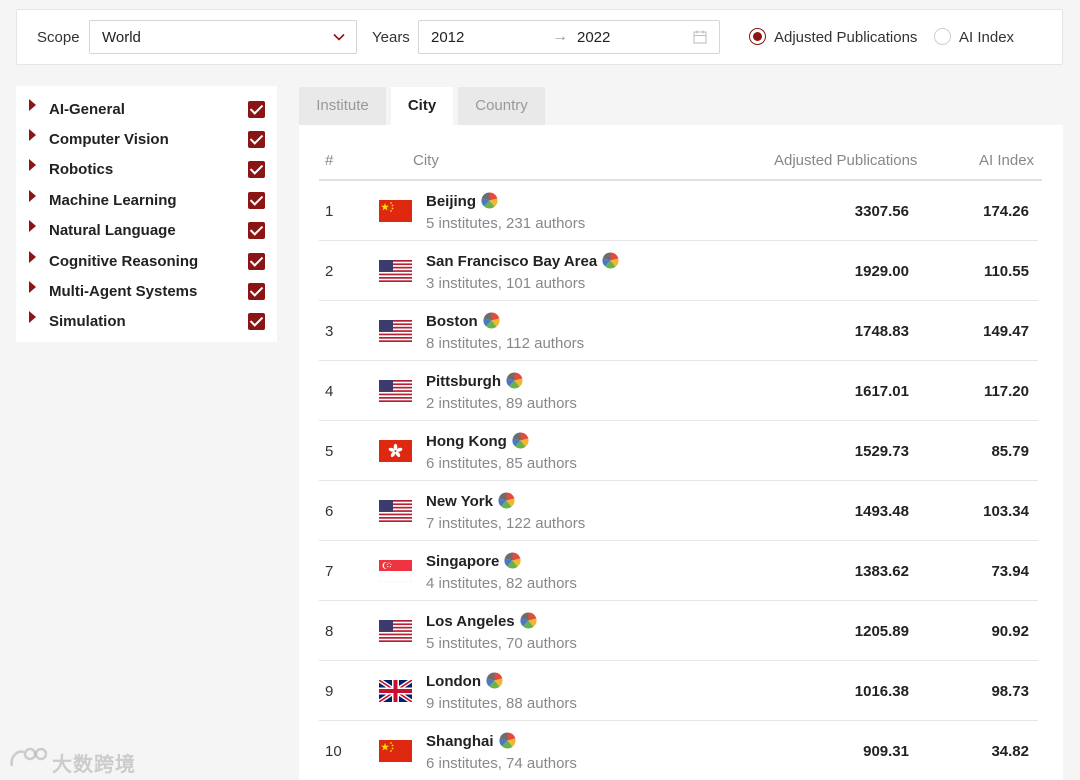 This screenshot has height=780, width=1080. What do you see at coordinates (342, 106) in the screenshot?
I see `tab-institute: Institute` at bounding box center [342, 106].